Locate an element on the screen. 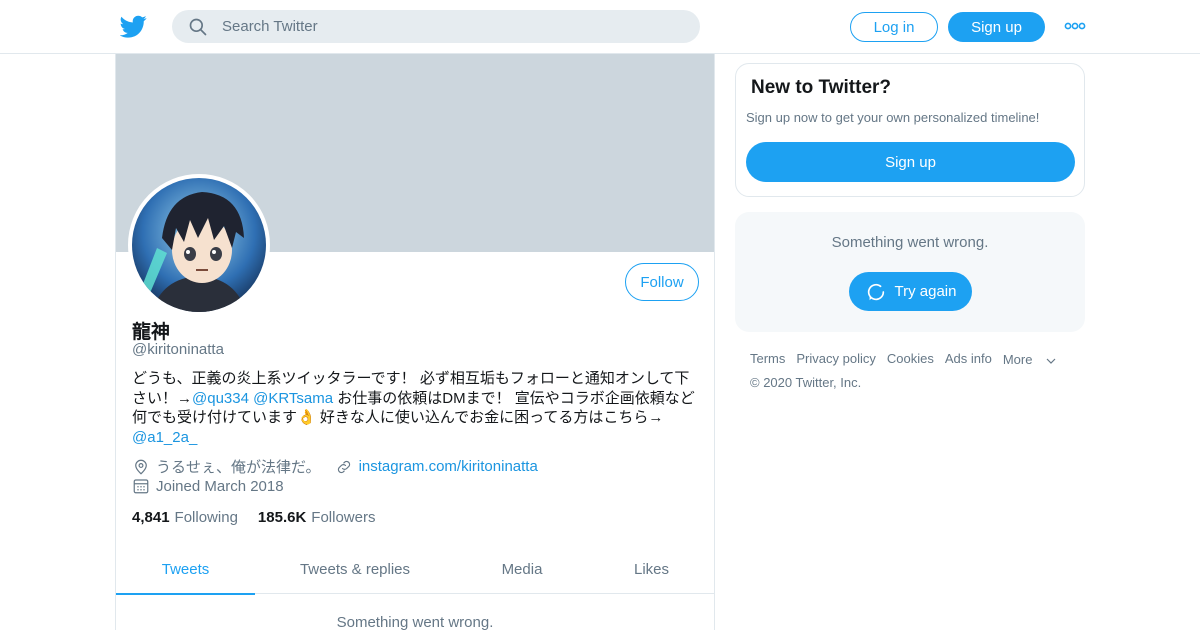 The height and width of the screenshot is (630, 1200). followers-label: Followers is located at coordinates (343, 517).